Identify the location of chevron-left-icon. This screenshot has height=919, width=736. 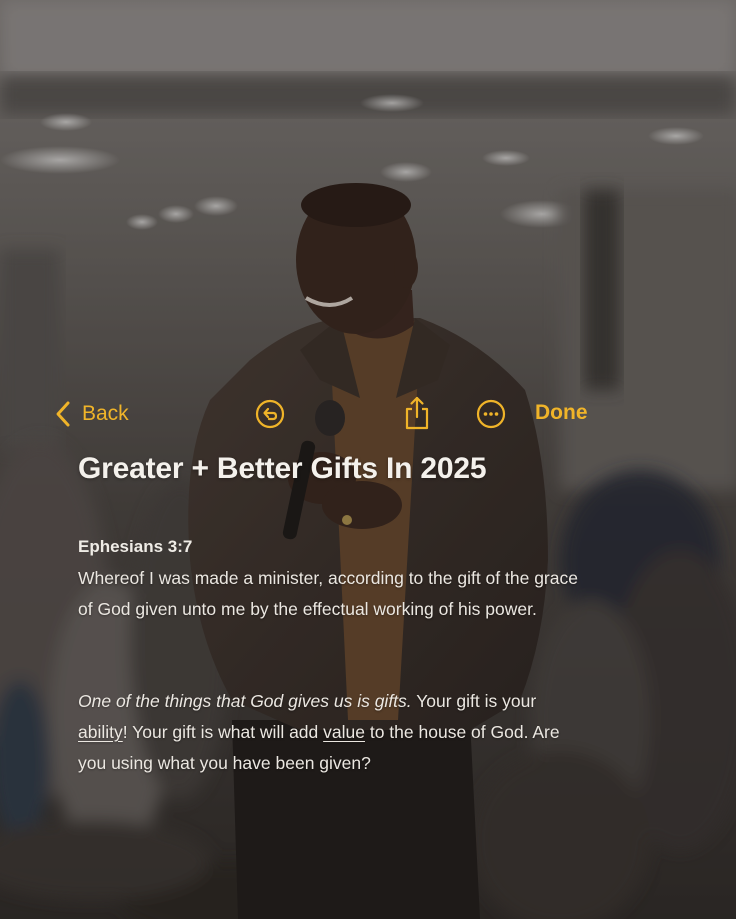
(63, 414).